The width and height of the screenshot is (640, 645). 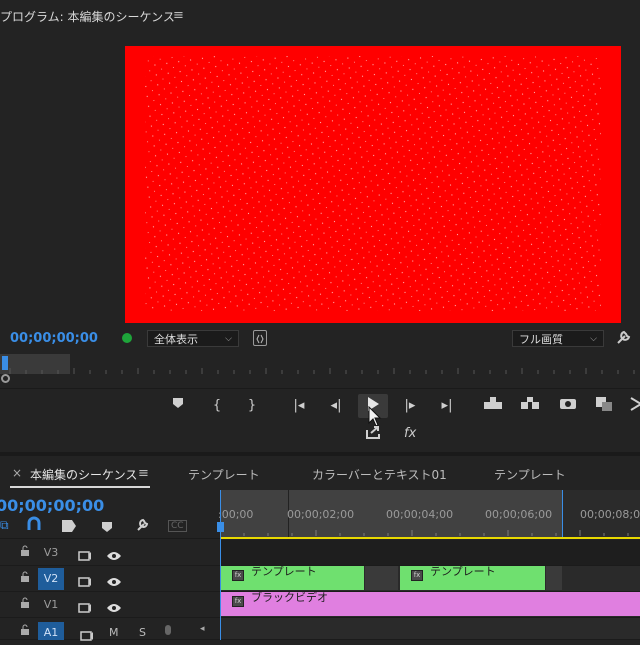 I want to click on zoom-level-select: 全体表示 ⌵, so click(x=193, y=338).